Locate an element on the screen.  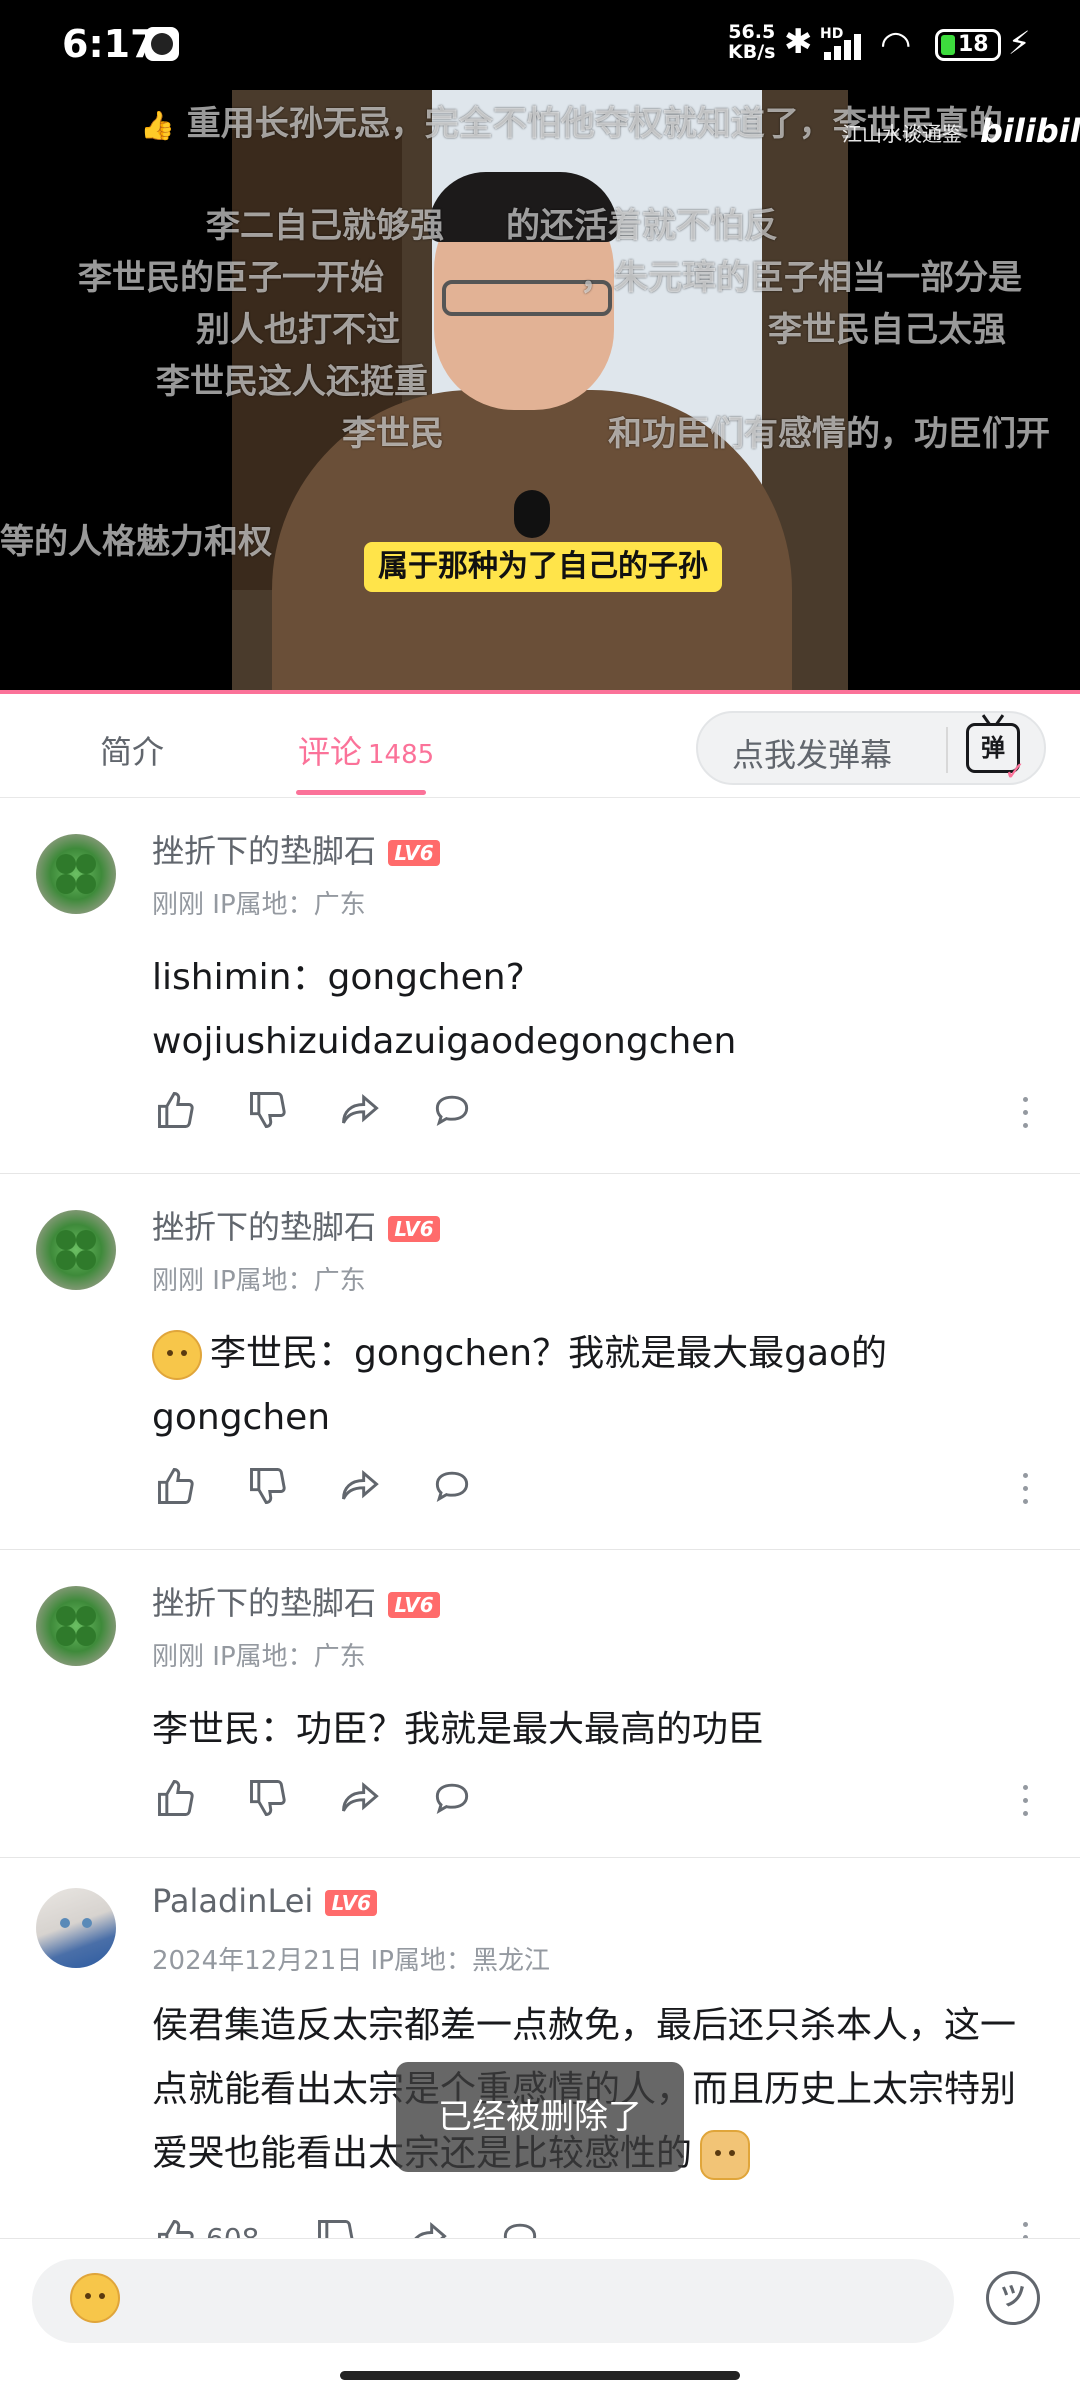
status-bar: 6:17 56.5 KB/s ✱ HD ◠ 18 ⚡ is located at coordinates (540, 45).